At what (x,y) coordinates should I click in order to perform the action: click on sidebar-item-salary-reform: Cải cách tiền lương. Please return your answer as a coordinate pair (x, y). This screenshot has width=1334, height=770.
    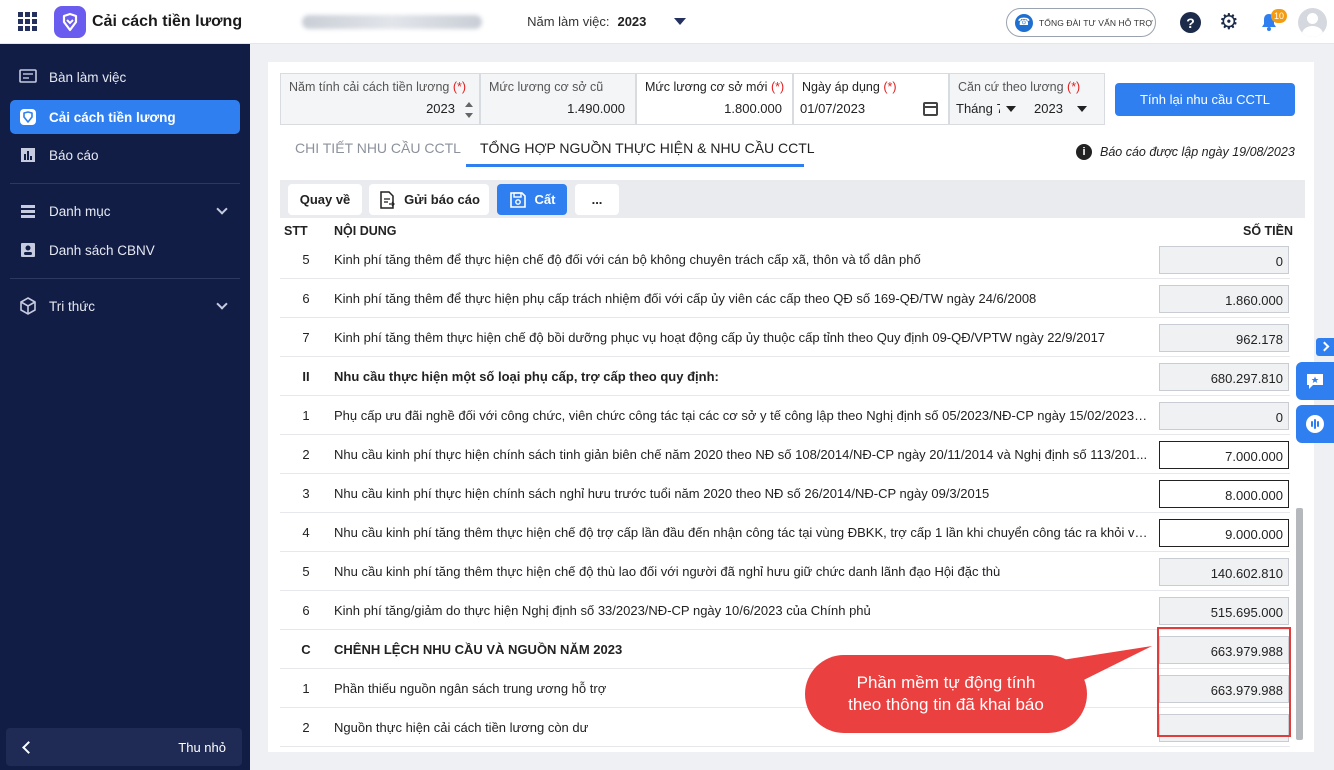
    Looking at the image, I should click on (125, 117).